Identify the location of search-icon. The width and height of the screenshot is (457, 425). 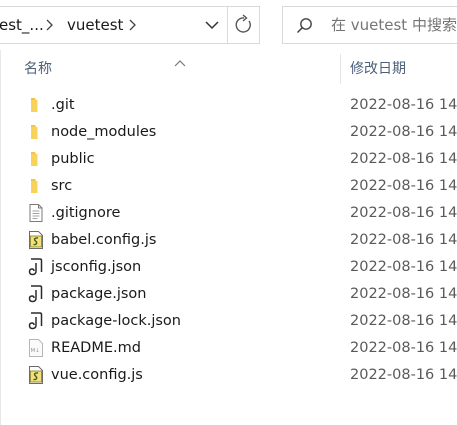
(305, 26).